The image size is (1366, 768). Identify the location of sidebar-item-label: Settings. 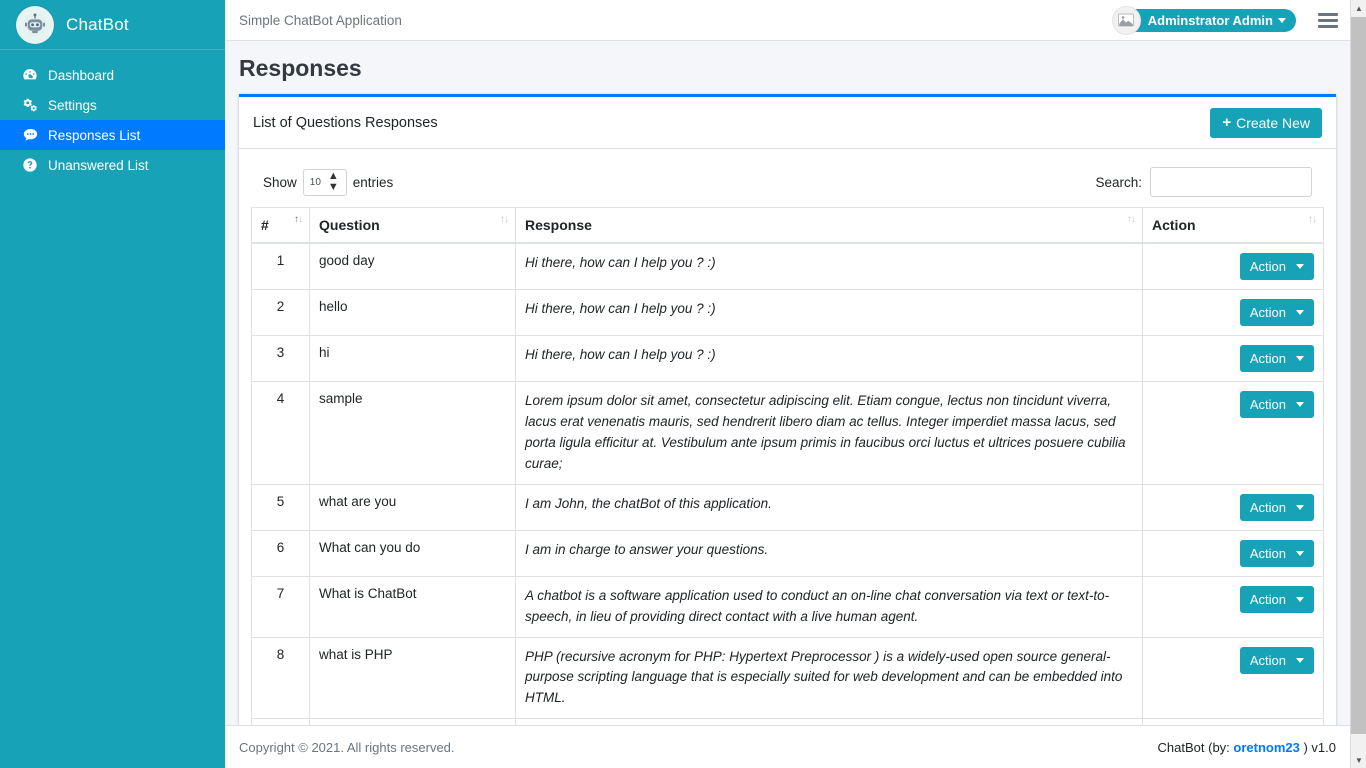
(72, 105).